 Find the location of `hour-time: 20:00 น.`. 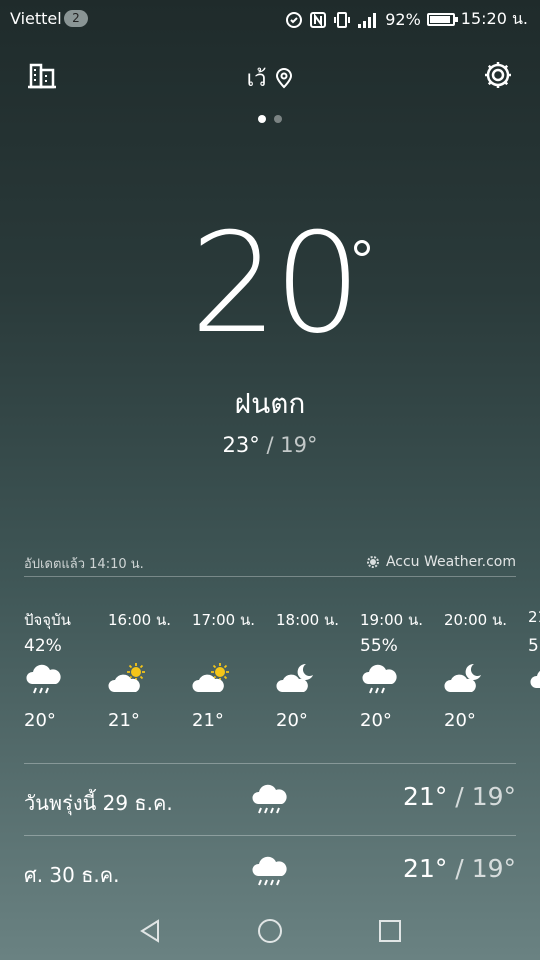

hour-time: 20:00 น. is located at coordinates (476, 620).